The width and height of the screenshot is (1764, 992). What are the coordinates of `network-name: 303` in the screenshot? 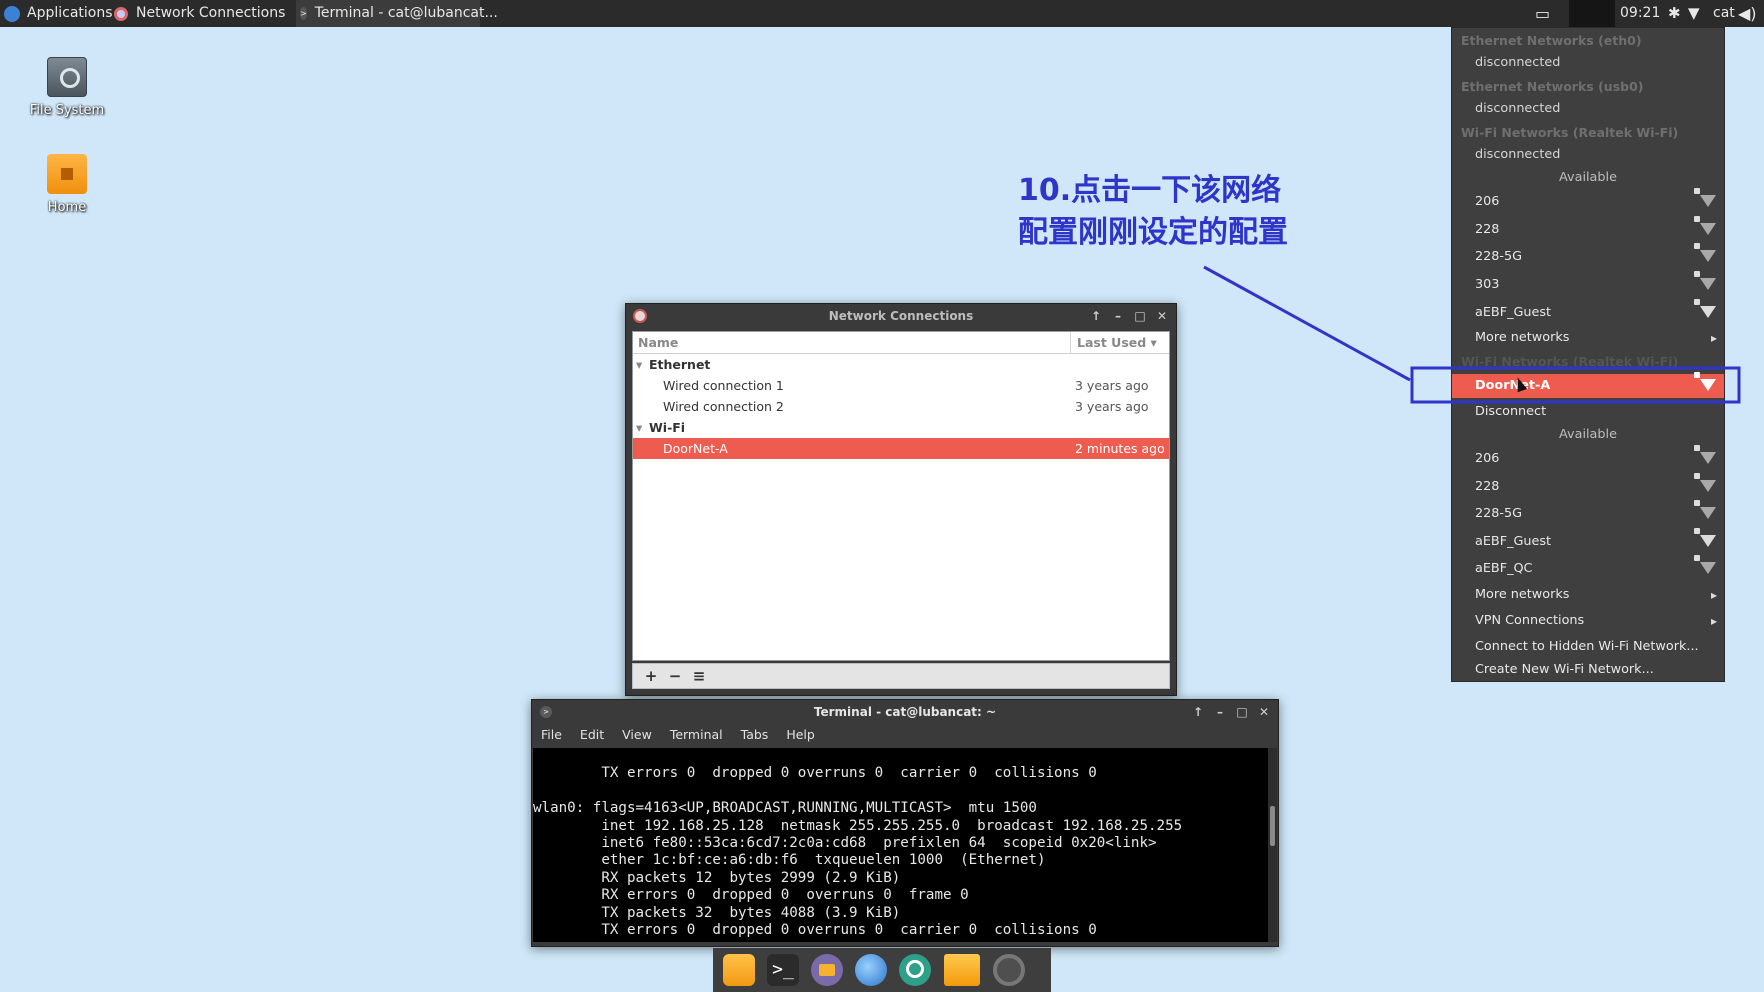 It's located at (1487, 284).